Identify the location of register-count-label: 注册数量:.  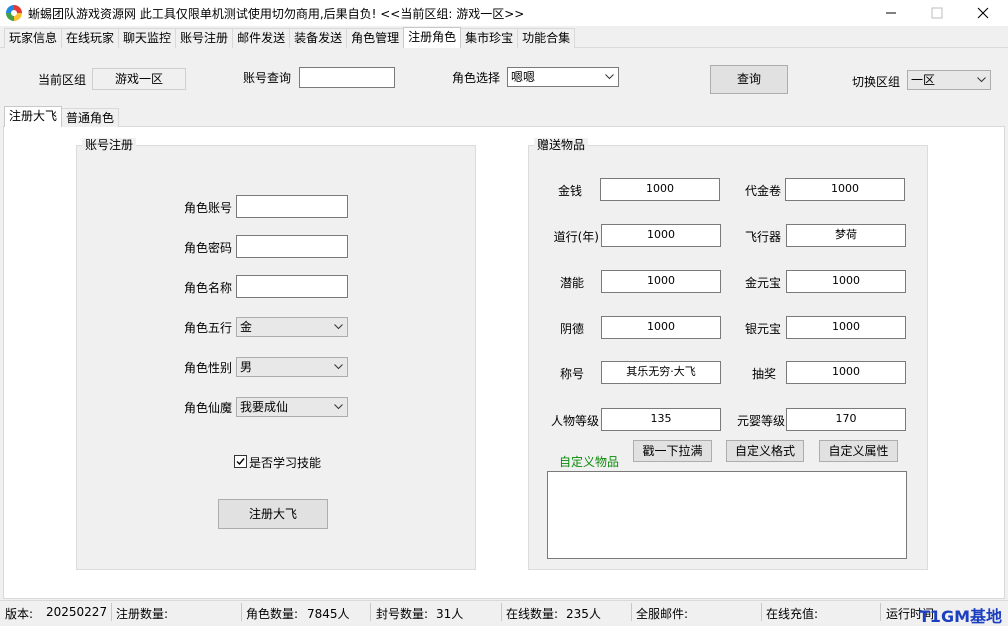
(142, 614).